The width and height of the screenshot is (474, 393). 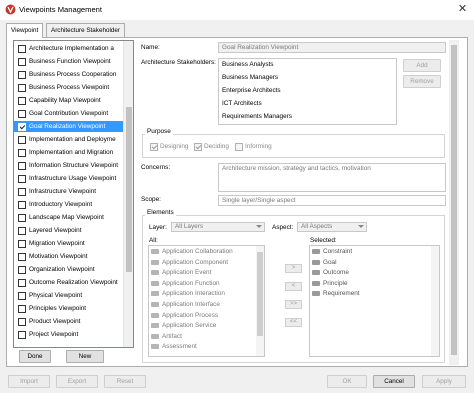 What do you see at coordinates (69, 178) in the screenshot?
I see `viewpoint-item: Infrastructure Usage Viewpoint` at bounding box center [69, 178].